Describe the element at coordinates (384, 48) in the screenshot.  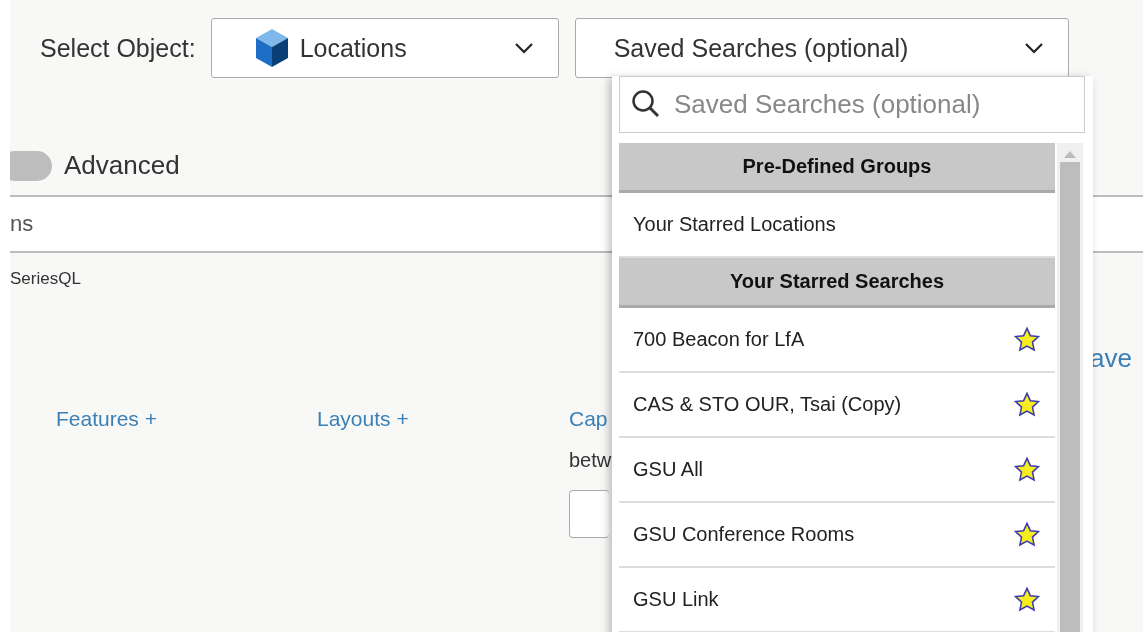
I see `object-select: Locations` at that location.